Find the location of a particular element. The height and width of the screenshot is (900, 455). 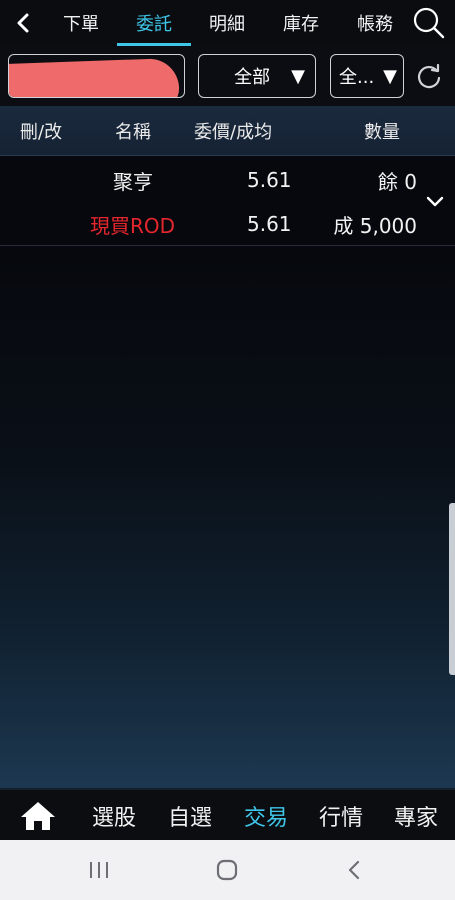

filter-row: 全部 ▼ 全... ▼ is located at coordinates (227, 76).